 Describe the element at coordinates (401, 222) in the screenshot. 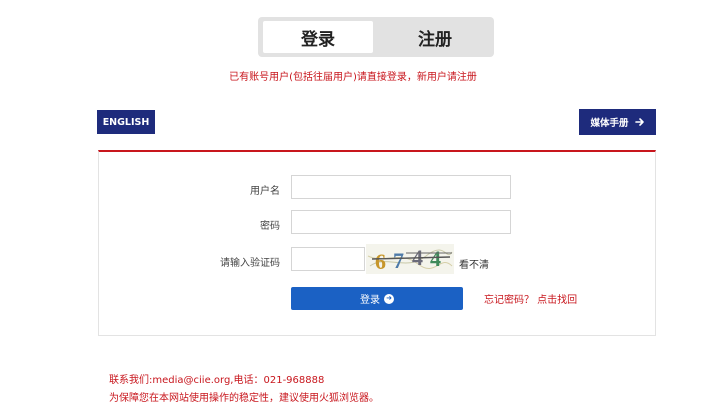

I see `password-input` at that location.